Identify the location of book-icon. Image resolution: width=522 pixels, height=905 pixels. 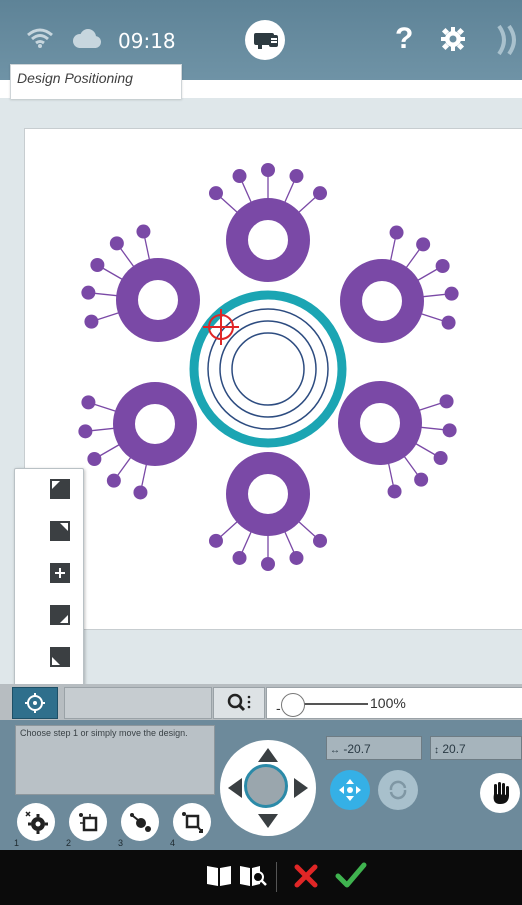
(219, 875).